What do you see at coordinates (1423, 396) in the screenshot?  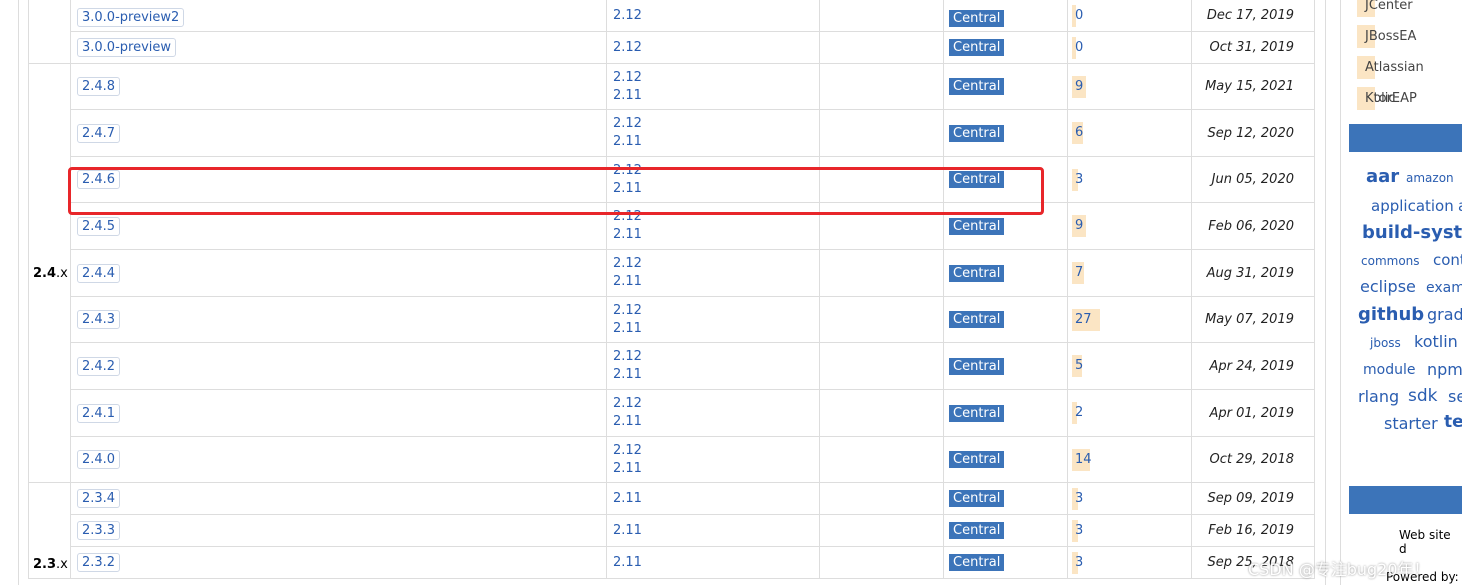 I see `tag-link: sdk` at bounding box center [1423, 396].